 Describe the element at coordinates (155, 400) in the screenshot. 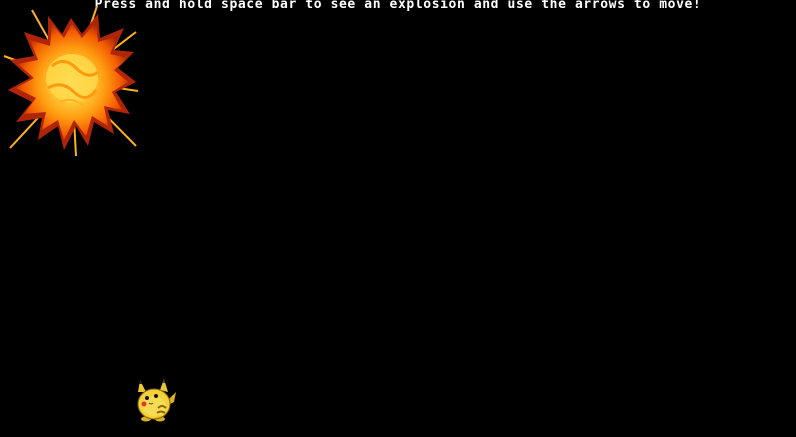

I see `pikachu-sprite` at that location.